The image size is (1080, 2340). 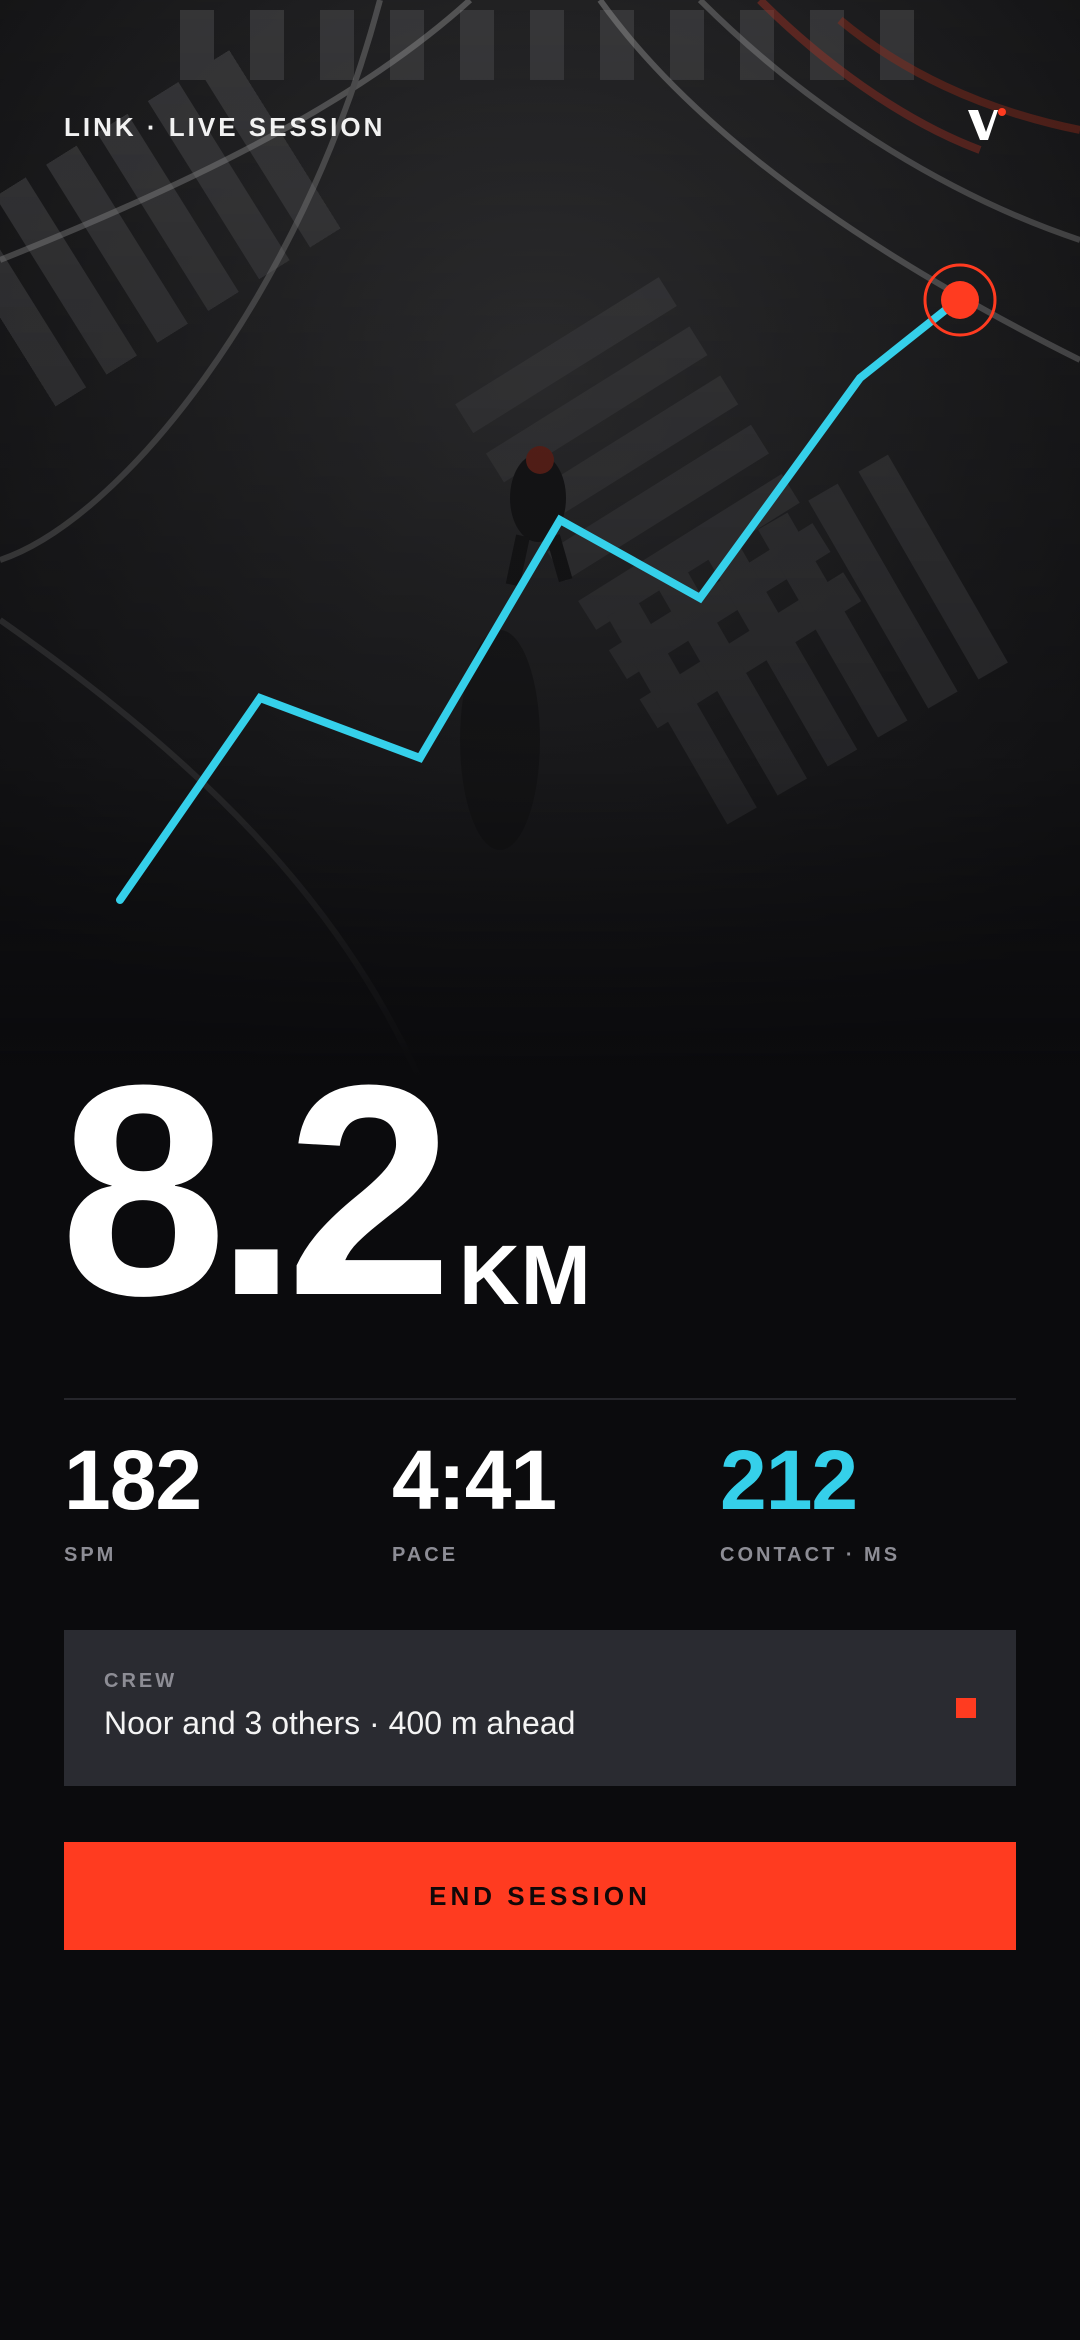 I want to click on metric-label: SPM, so click(x=90, y=1555).